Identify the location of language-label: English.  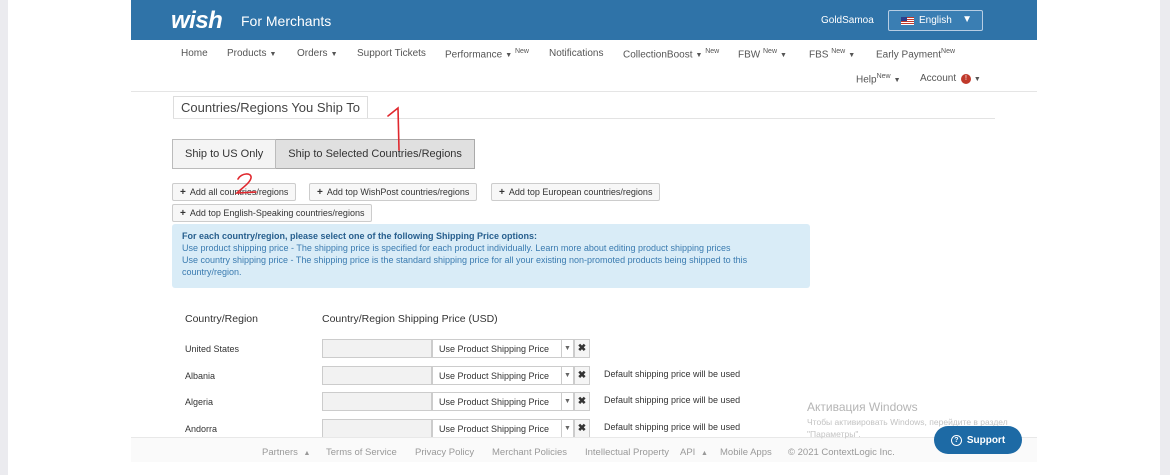
(935, 20).